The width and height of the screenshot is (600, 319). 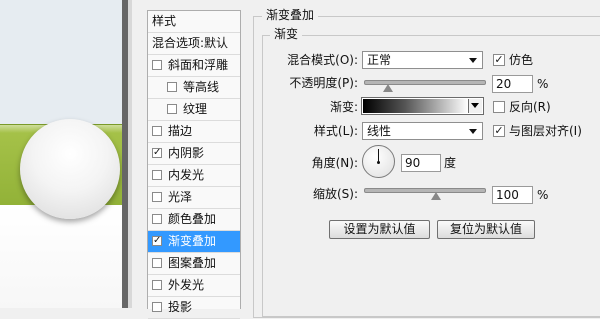 I want to click on style-item-label: 渐变叠加, so click(x=192, y=241).